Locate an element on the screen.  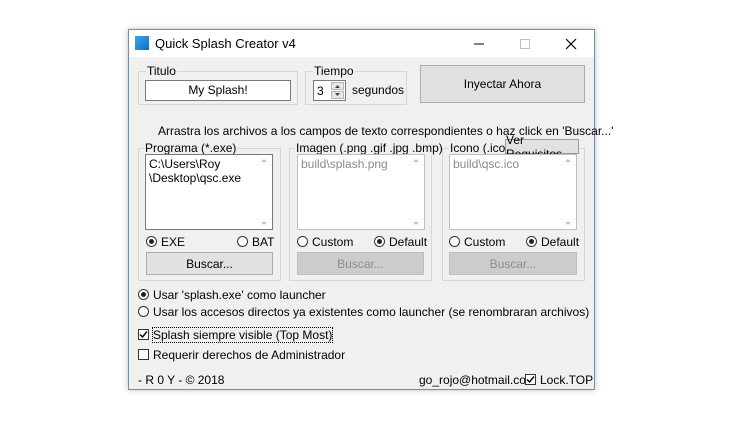
titulo-label: Titulo is located at coordinates (161, 71).